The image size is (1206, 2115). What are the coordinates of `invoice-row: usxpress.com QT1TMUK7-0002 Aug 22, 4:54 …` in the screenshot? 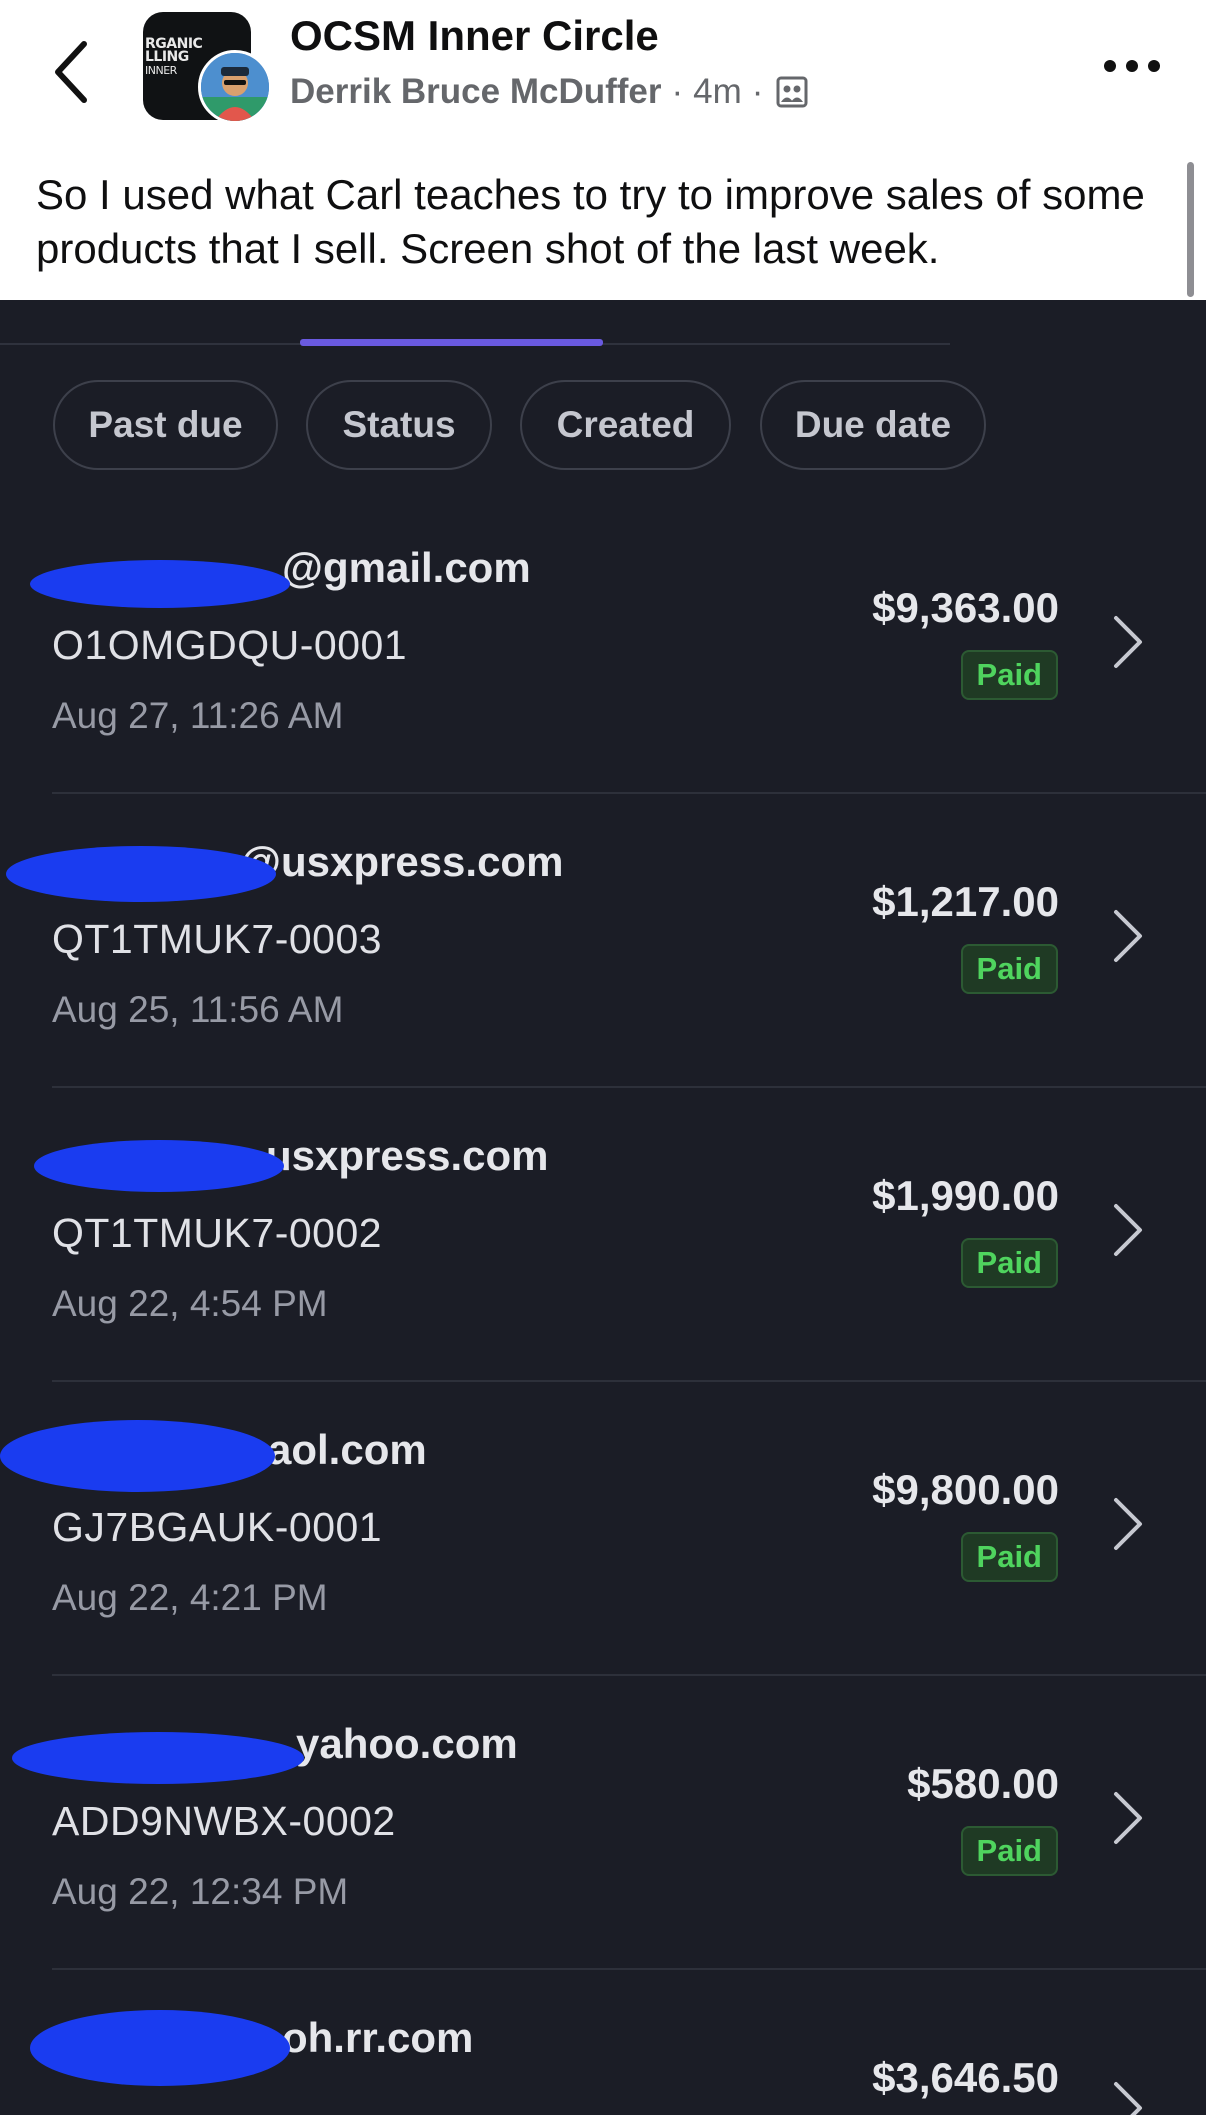 It's located at (603, 1235).